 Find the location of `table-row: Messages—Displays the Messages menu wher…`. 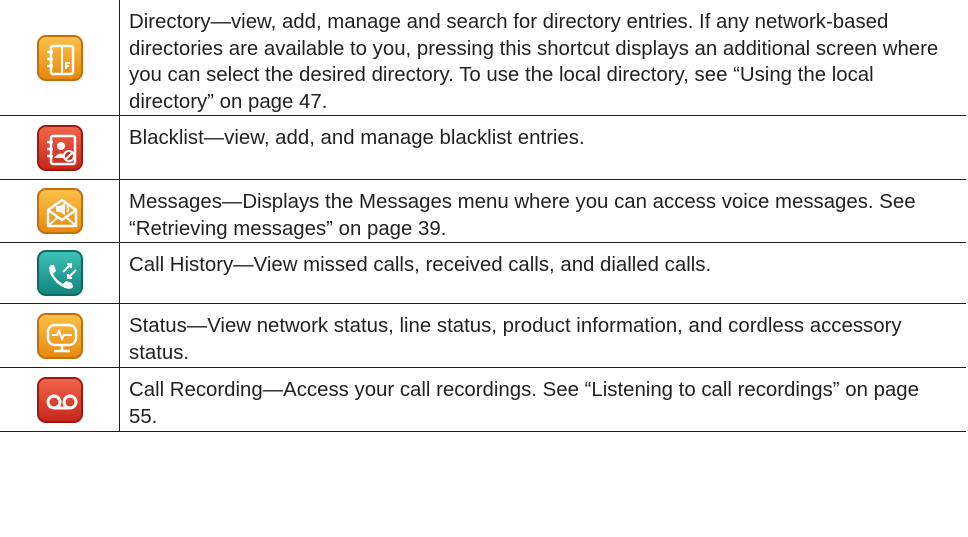

table-row: Messages—Displays the Messages menu wher… is located at coordinates (483, 211).